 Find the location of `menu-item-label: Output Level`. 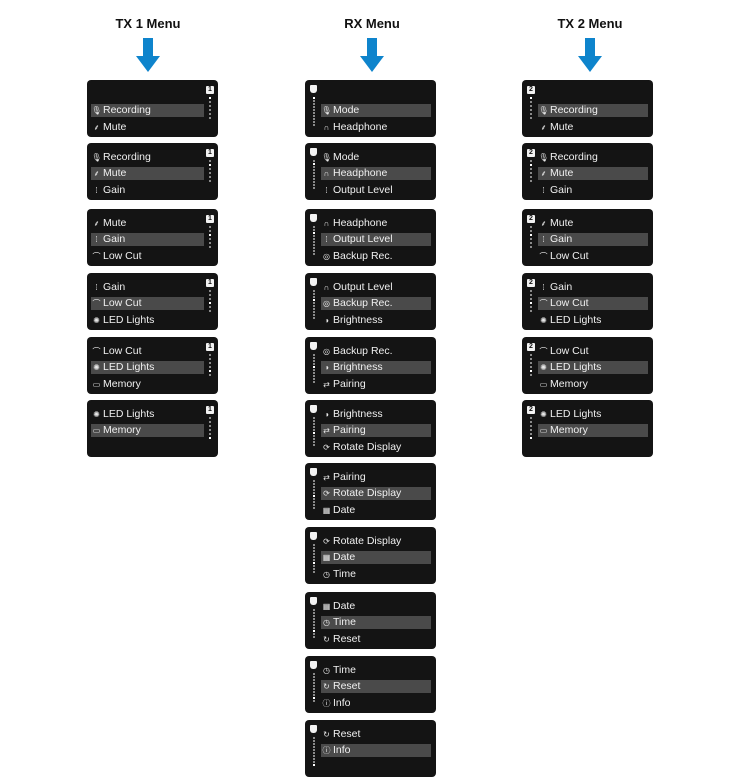

menu-item-label: Output Level is located at coordinates (363, 190).